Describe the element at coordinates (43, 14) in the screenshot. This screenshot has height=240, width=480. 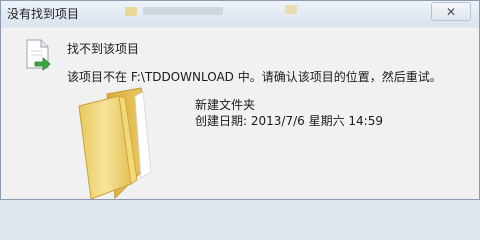
I see `window-title: 没有找到项目` at that location.